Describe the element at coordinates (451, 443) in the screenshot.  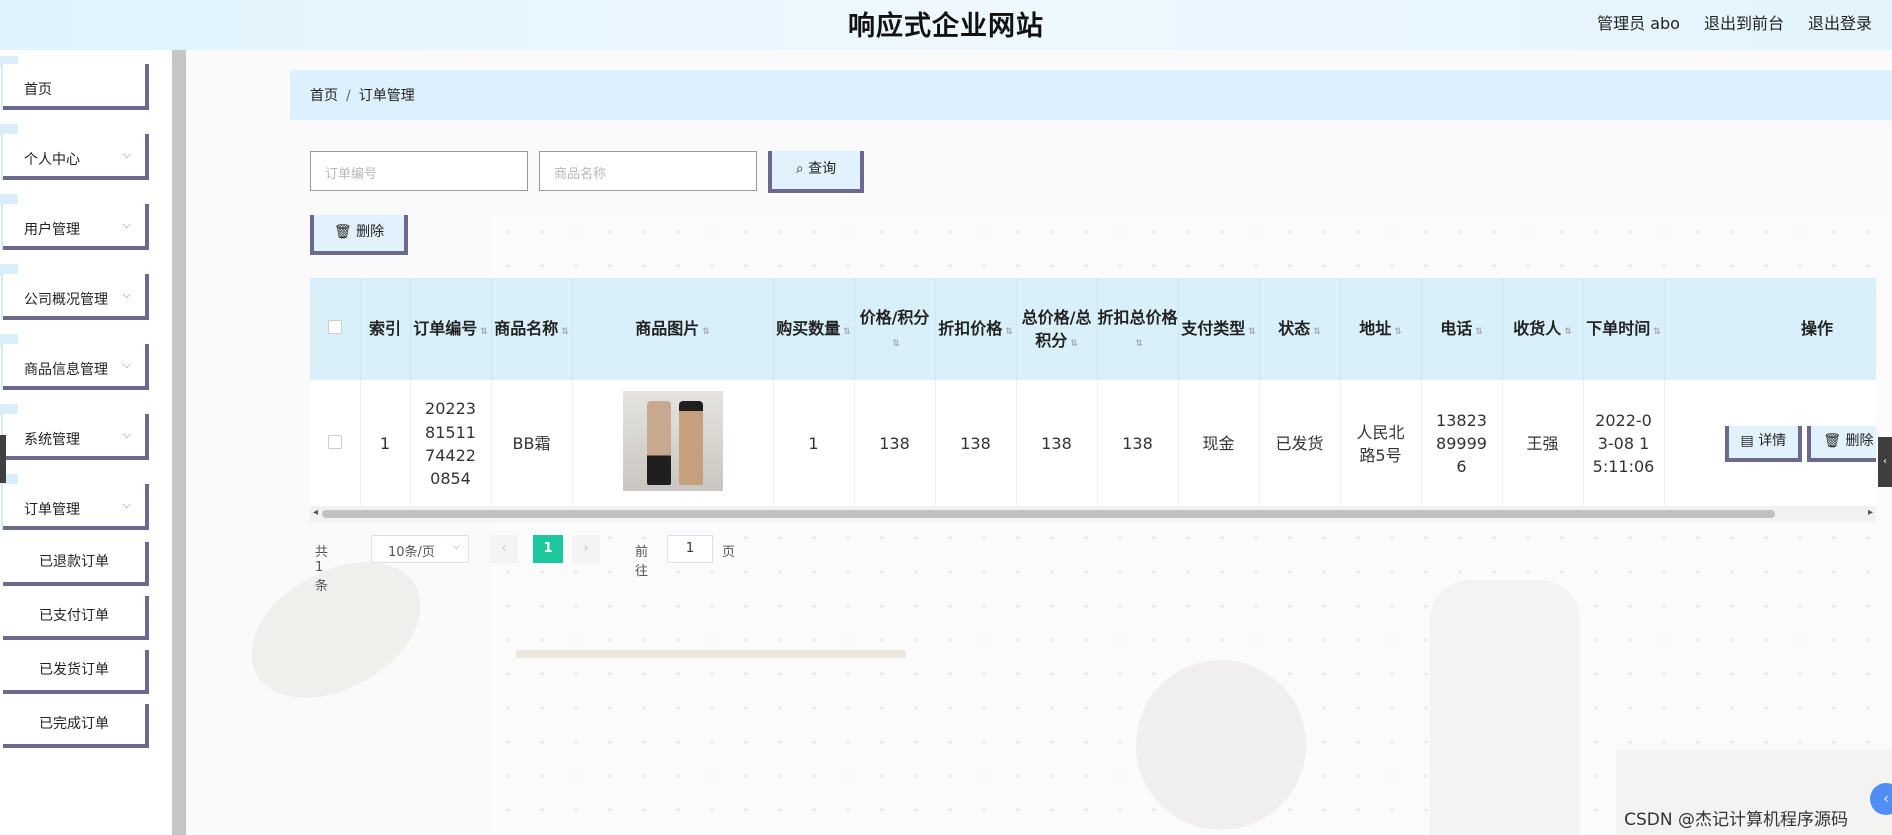
I see `cell-order-no: 2022381511744220854` at that location.